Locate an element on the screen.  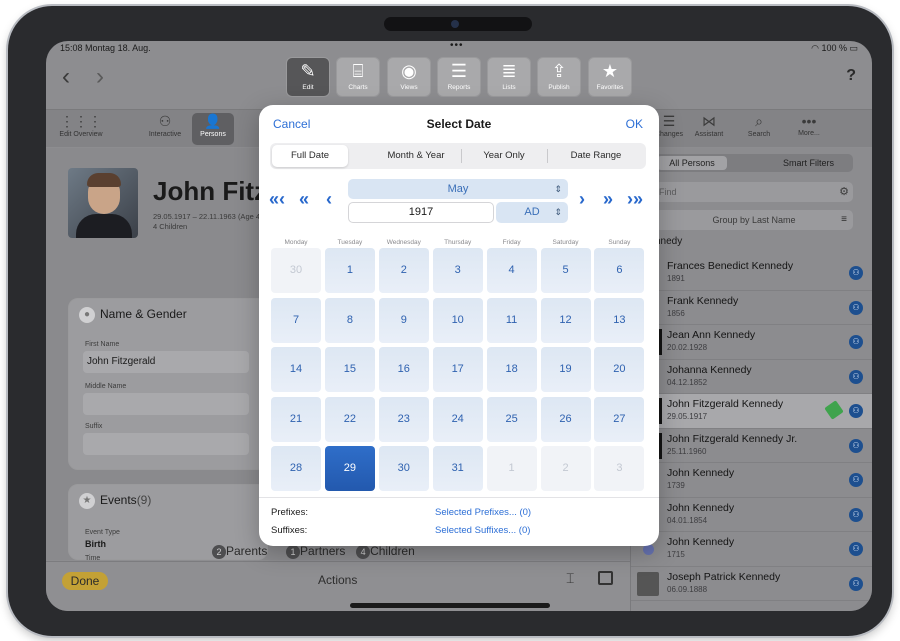
tab-children: 4 Children is located at coordinates (385, 551).